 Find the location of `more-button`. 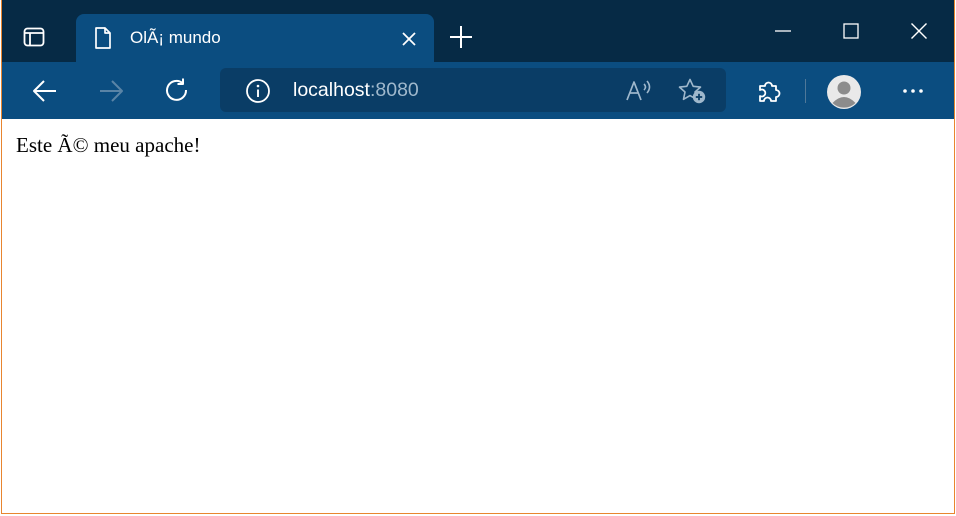

more-button is located at coordinates (913, 91).